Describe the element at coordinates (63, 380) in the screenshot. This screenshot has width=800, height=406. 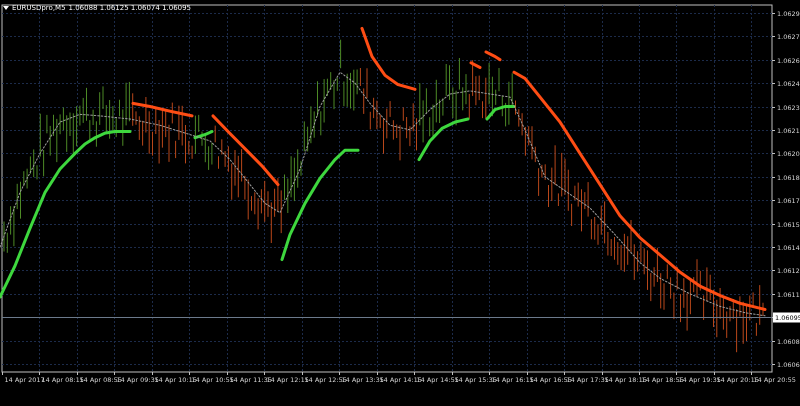
I see `x-tick-label: 14 Apr 08:15` at that location.